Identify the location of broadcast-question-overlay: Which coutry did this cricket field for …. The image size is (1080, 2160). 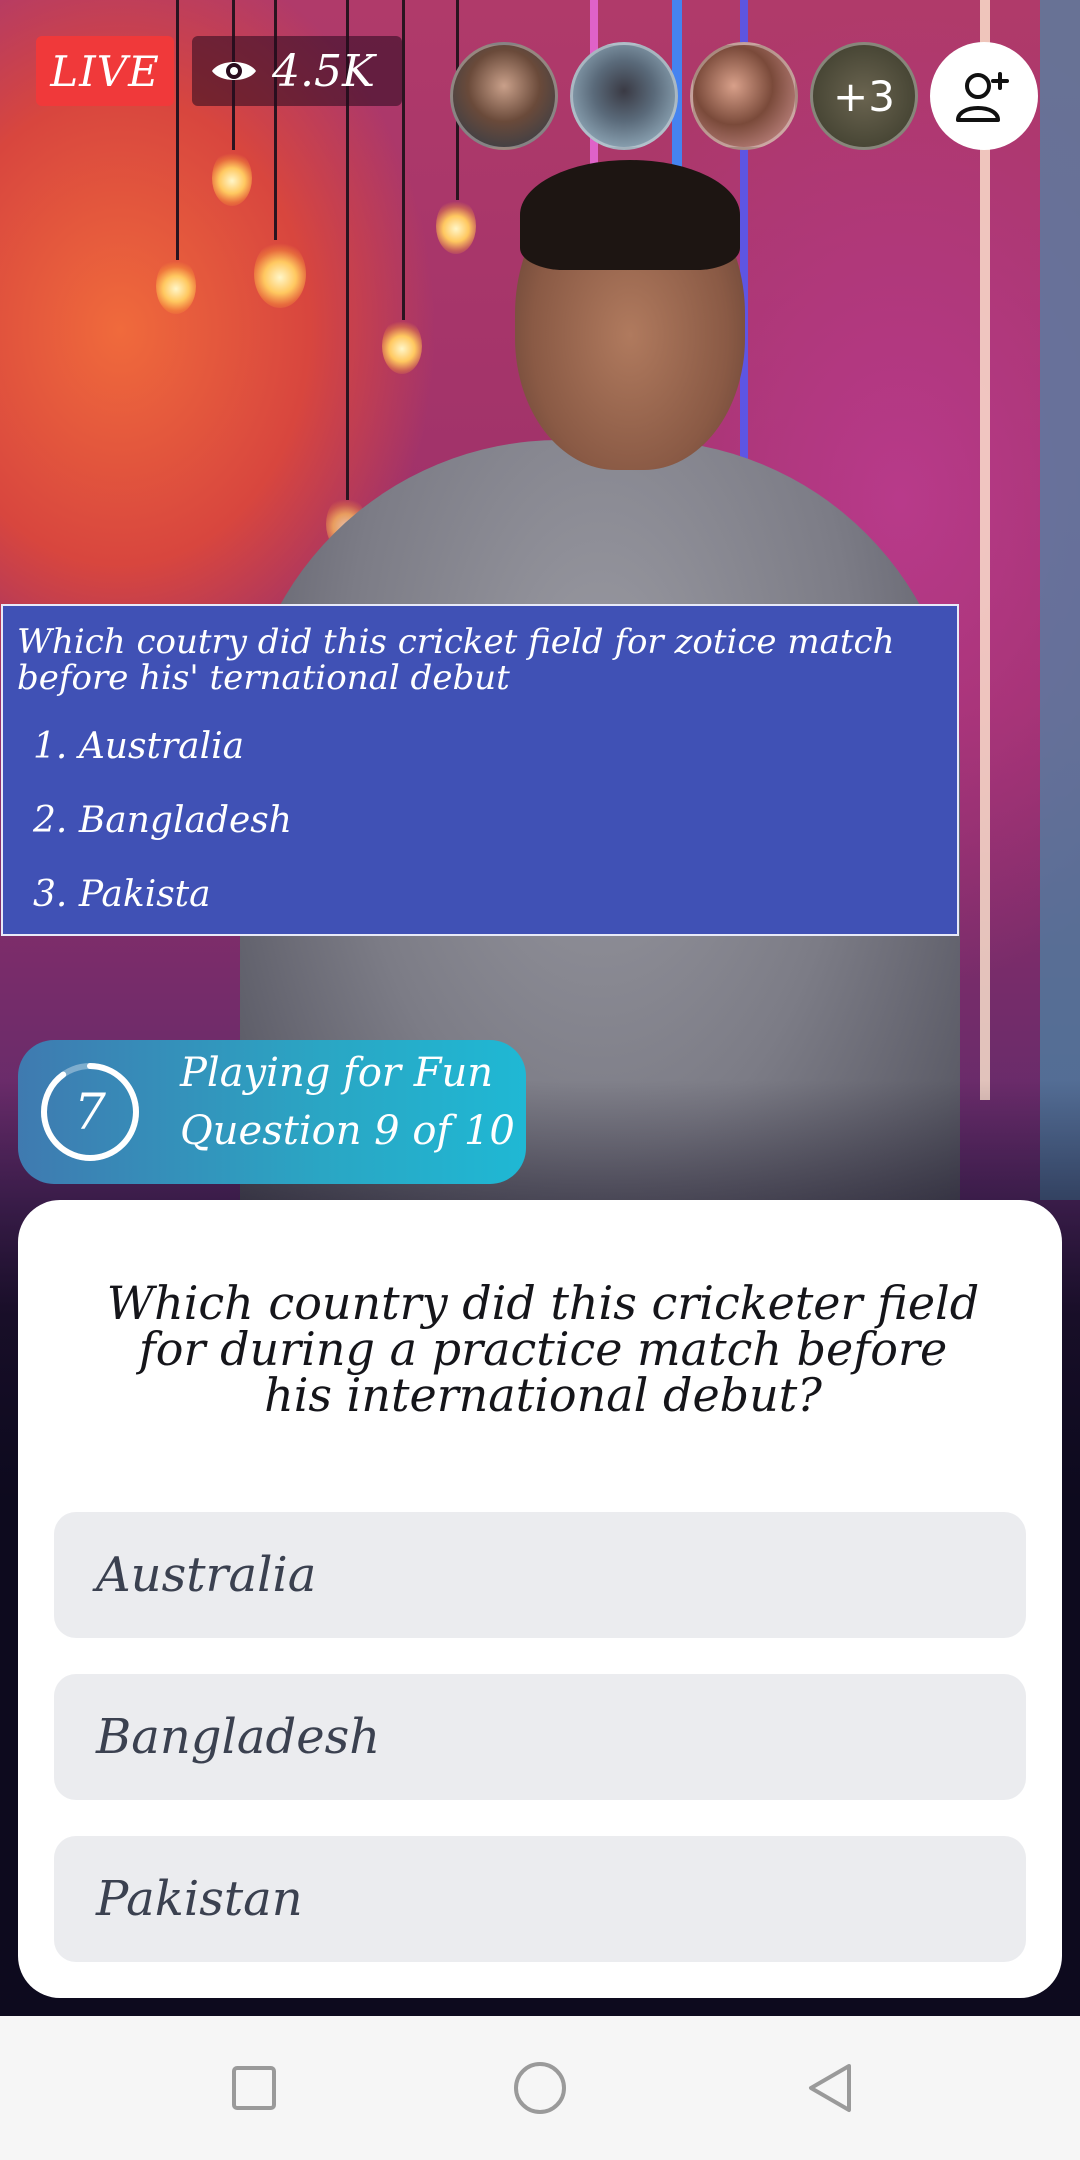
(480, 770).